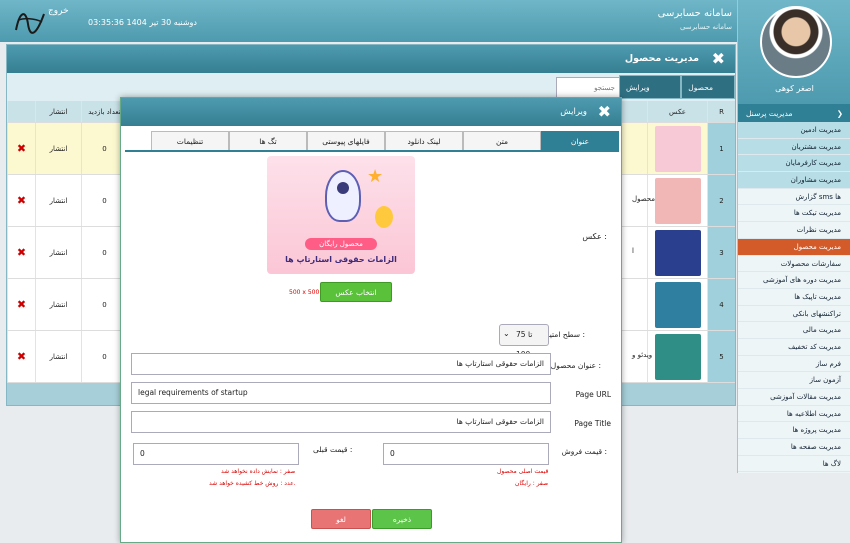  What do you see at coordinates (794, 397) in the screenshot?
I see `sidebar-item: مدیریت مقالات آموزشی` at bounding box center [794, 397].